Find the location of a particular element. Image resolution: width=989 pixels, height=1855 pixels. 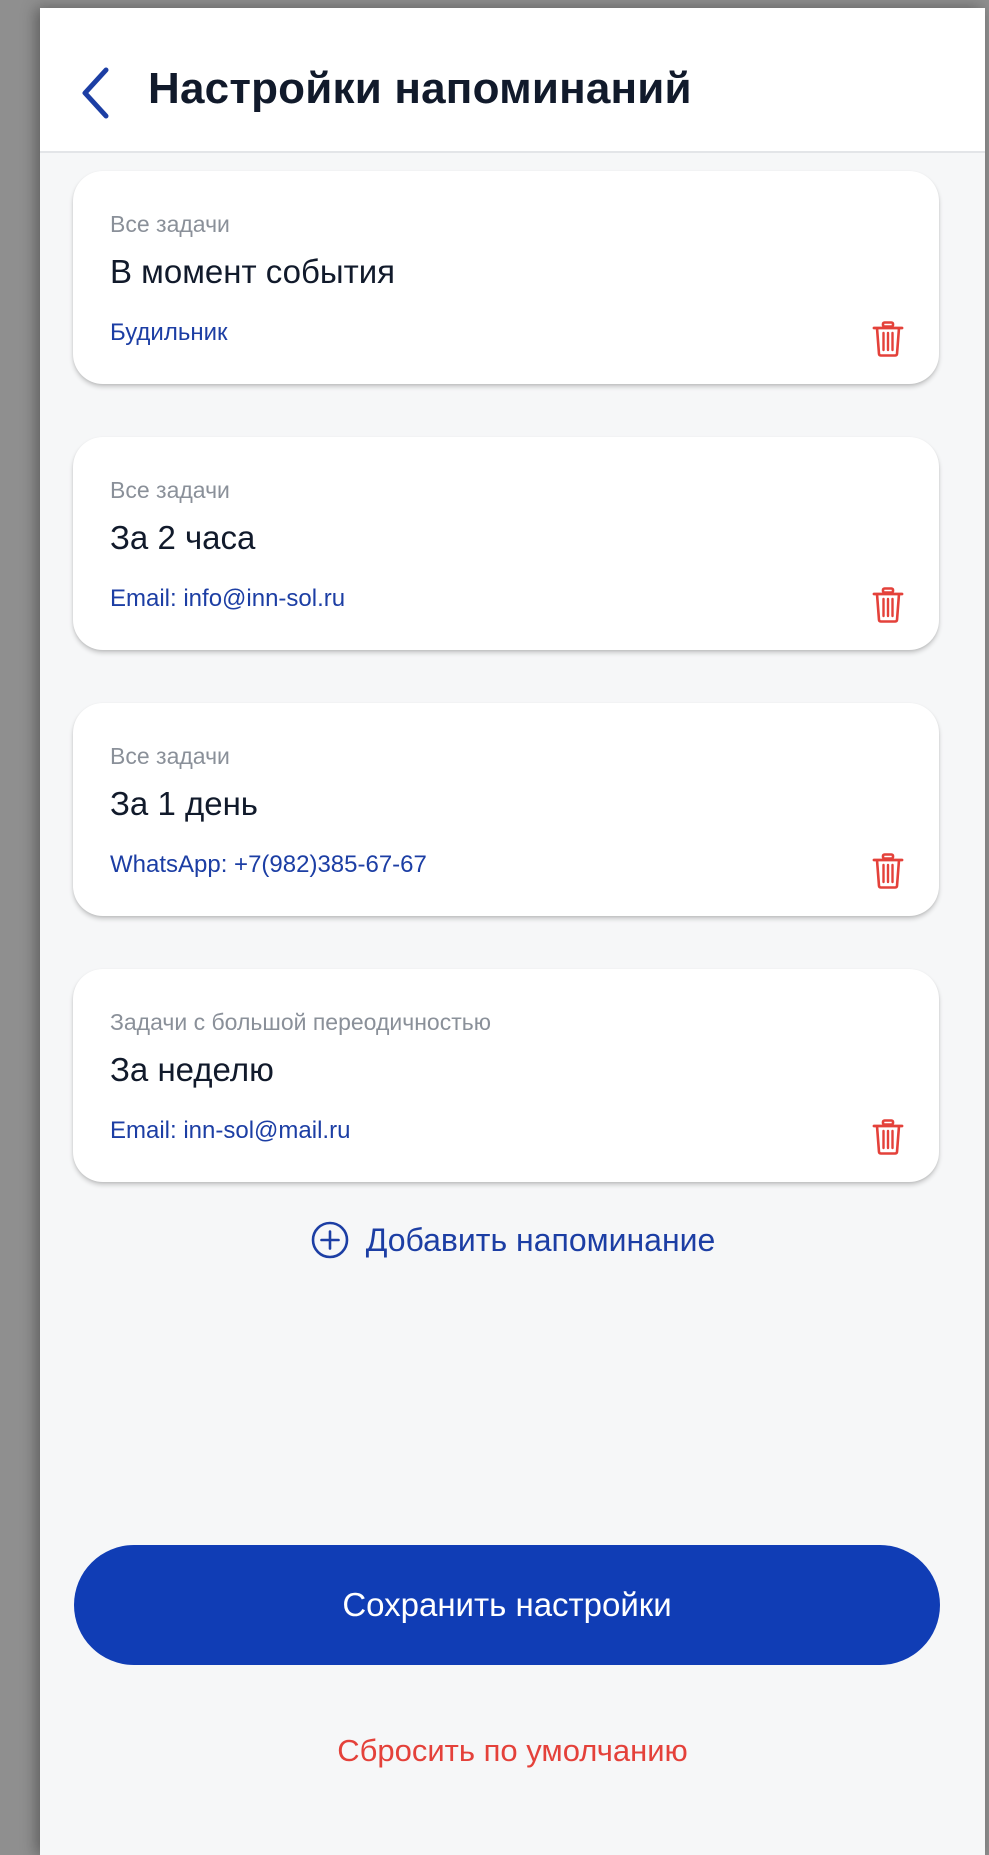

plus-circle-icon is located at coordinates (330, 1240).